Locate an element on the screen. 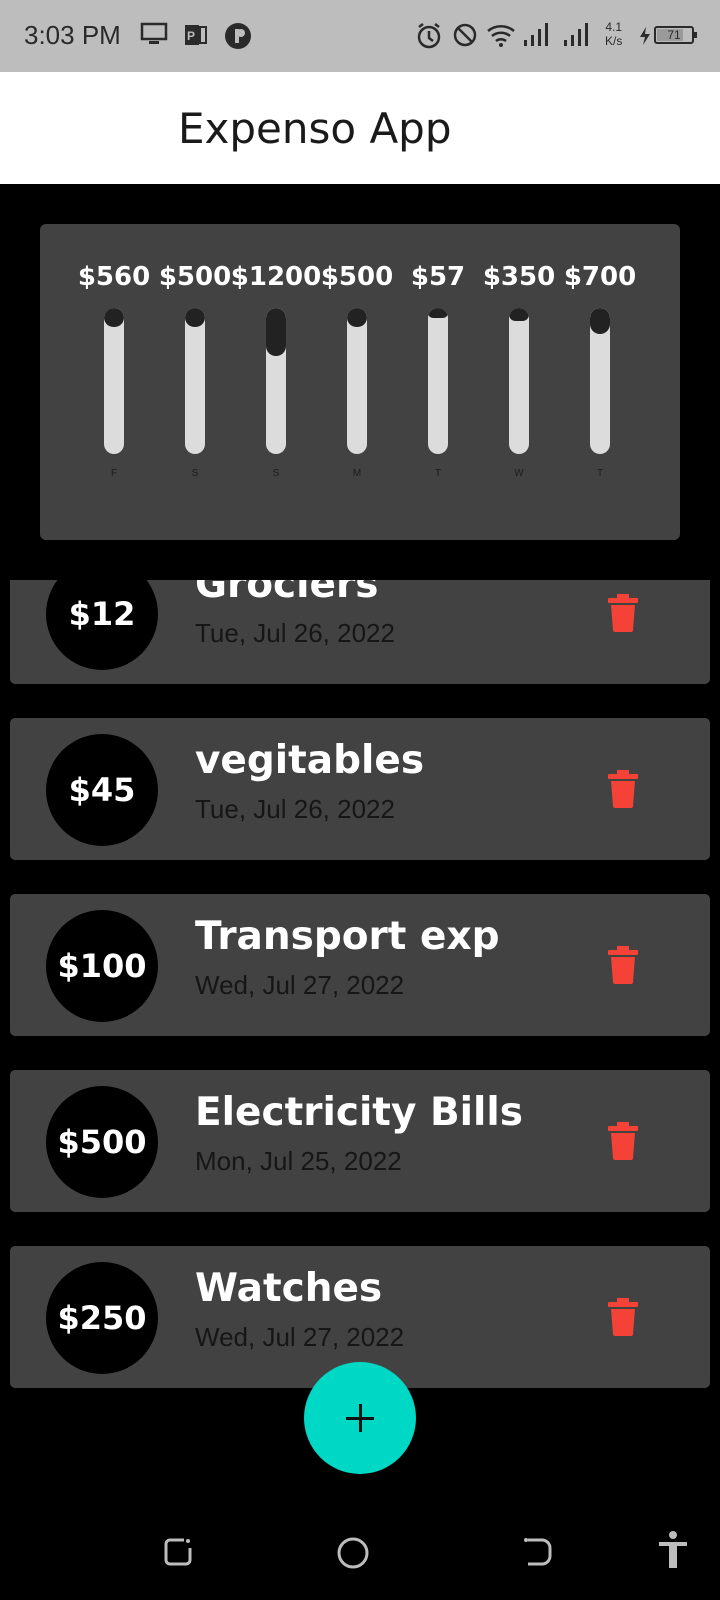 The width and height of the screenshot is (720, 1600). app-bar: Expenso App is located at coordinates (360, 128).